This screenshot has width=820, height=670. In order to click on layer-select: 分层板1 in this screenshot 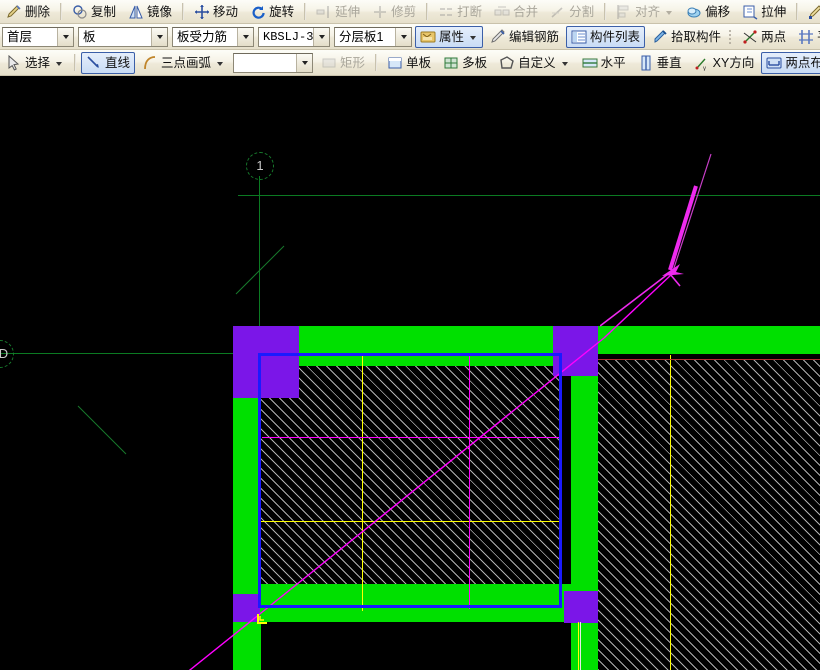, I will do `click(373, 36)`.